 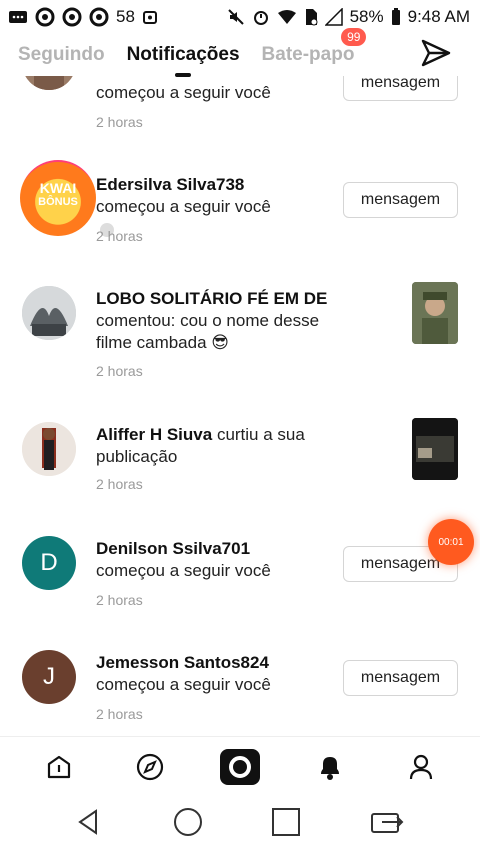 What do you see at coordinates (182, 662) in the screenshot?
I see `username: Jemesson Santos824` at bounding box center [182, 662].